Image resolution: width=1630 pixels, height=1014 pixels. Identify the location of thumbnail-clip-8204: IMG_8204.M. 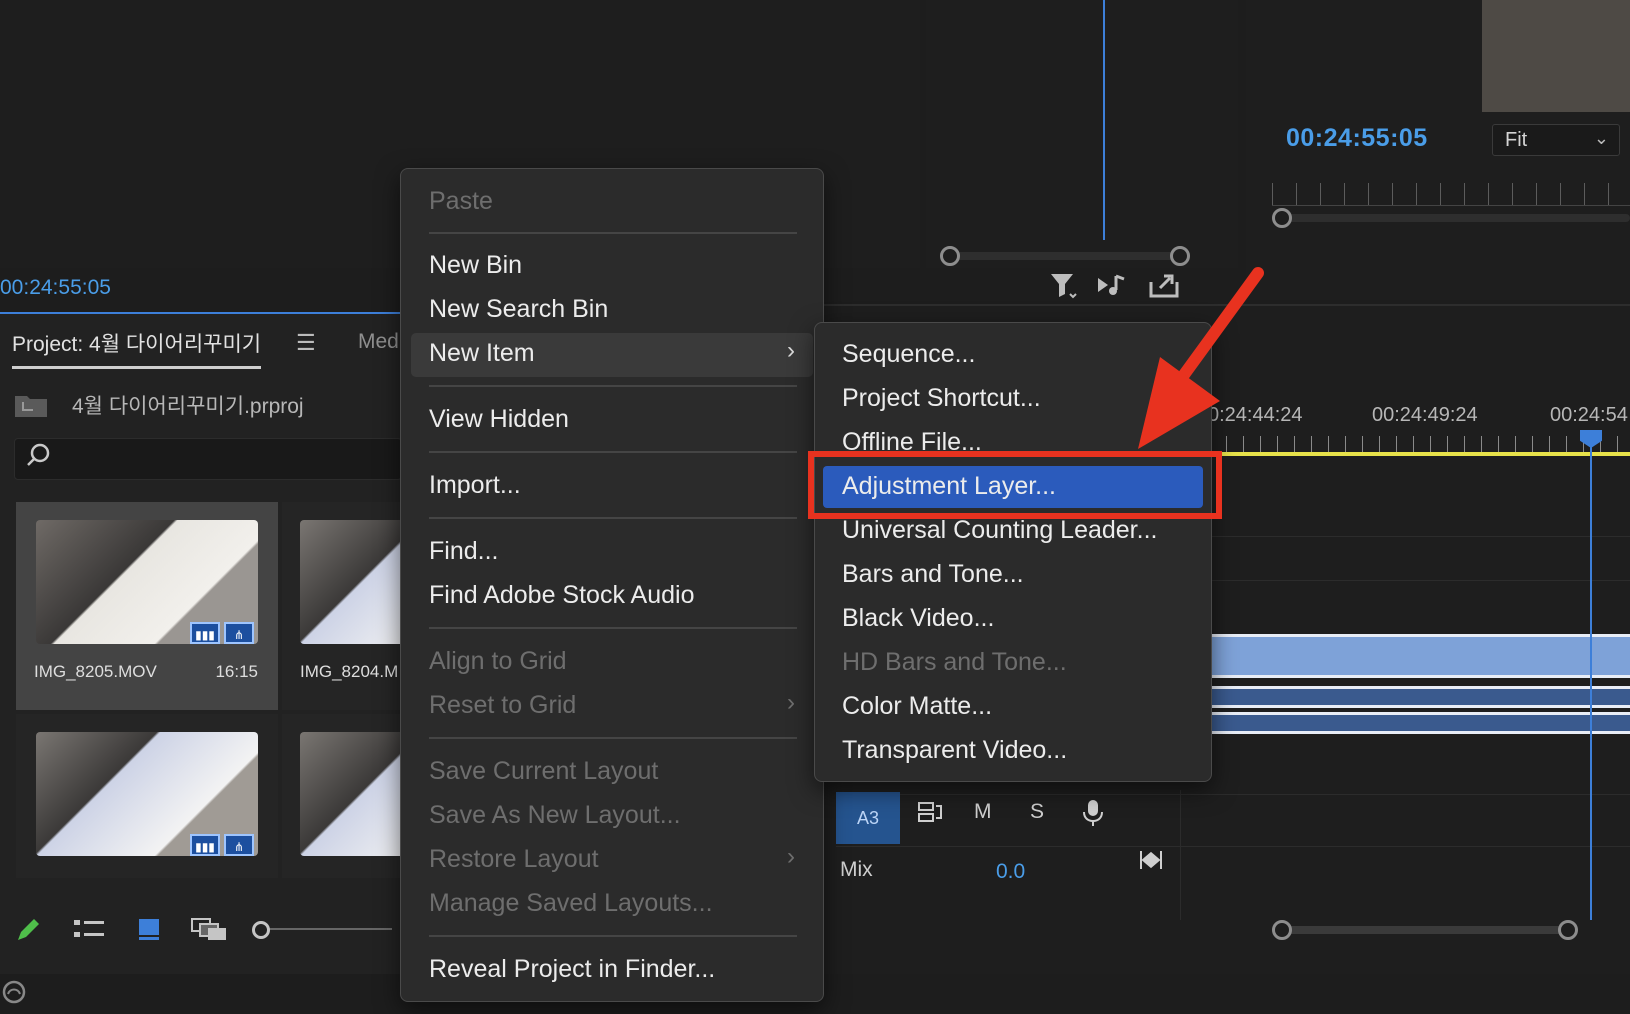
(341, 606).